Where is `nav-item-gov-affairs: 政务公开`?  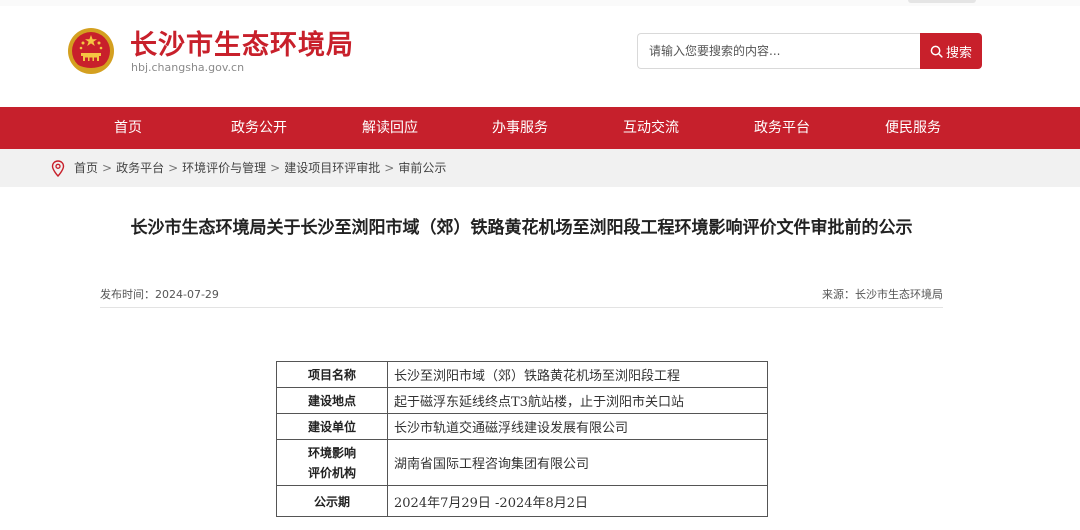 nav-item-gov-affairs: 政务公开 is located at coordinates (259, 128).